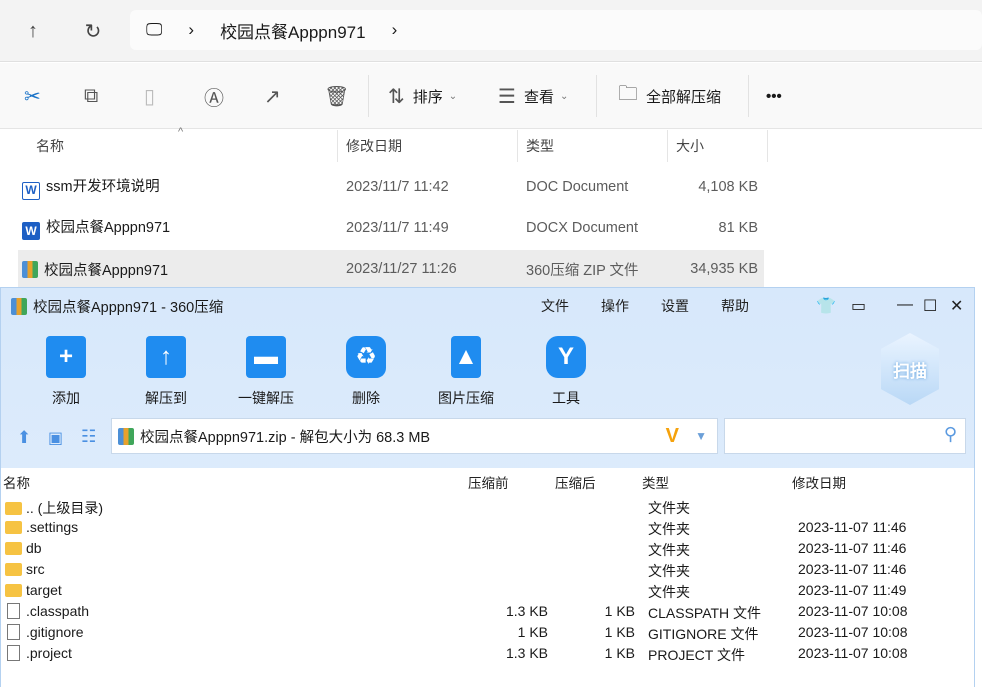 Image resolution: width=982 pixels, height=688 pixels. I want to click on col-type: 类型, so click(655, 482).